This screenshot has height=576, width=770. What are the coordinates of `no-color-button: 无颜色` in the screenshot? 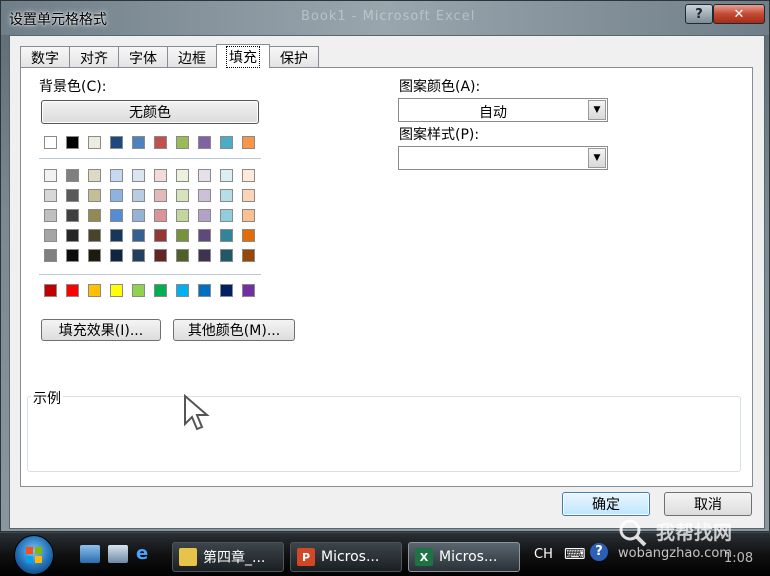 It's located at (150, 112).